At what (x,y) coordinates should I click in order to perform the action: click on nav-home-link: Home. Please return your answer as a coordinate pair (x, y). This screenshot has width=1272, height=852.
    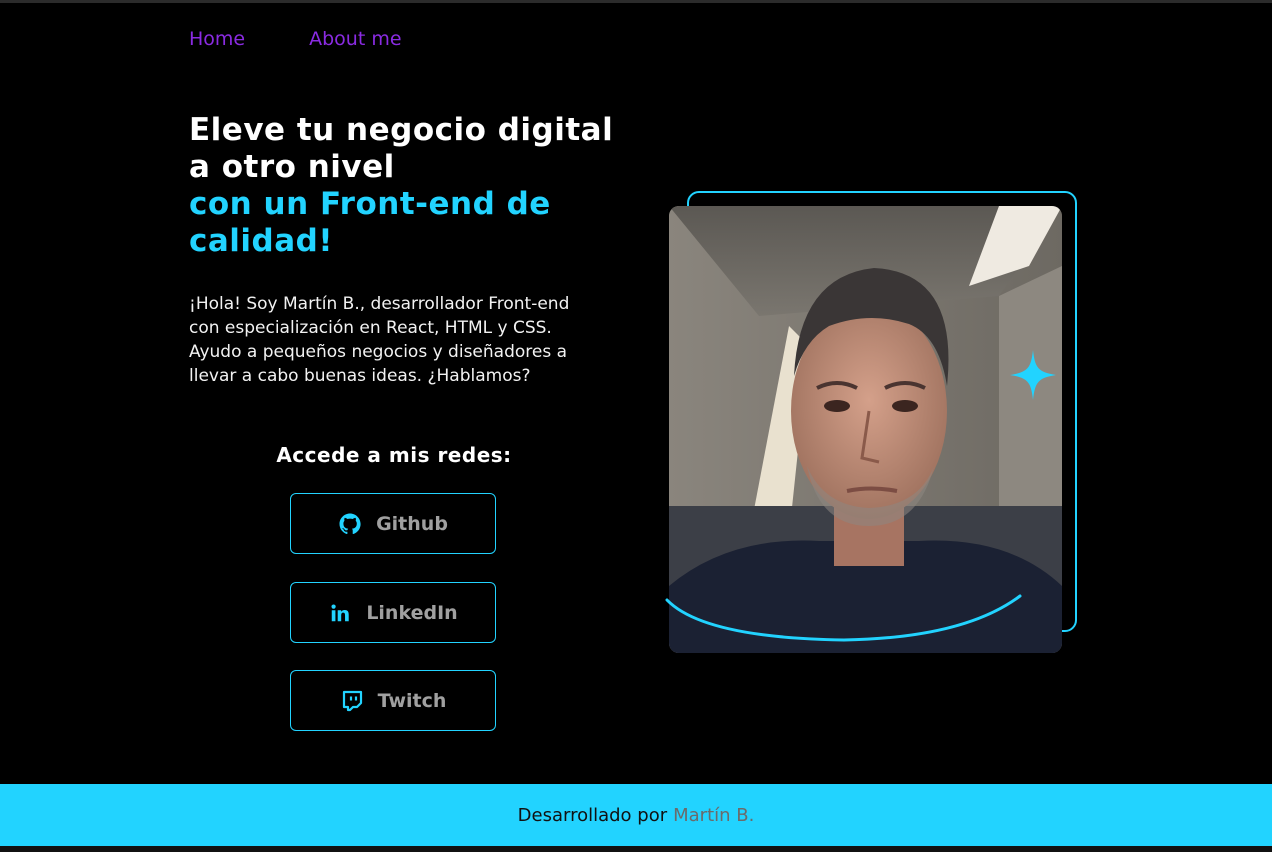
    Looking at the image, I should click on (217, 39).